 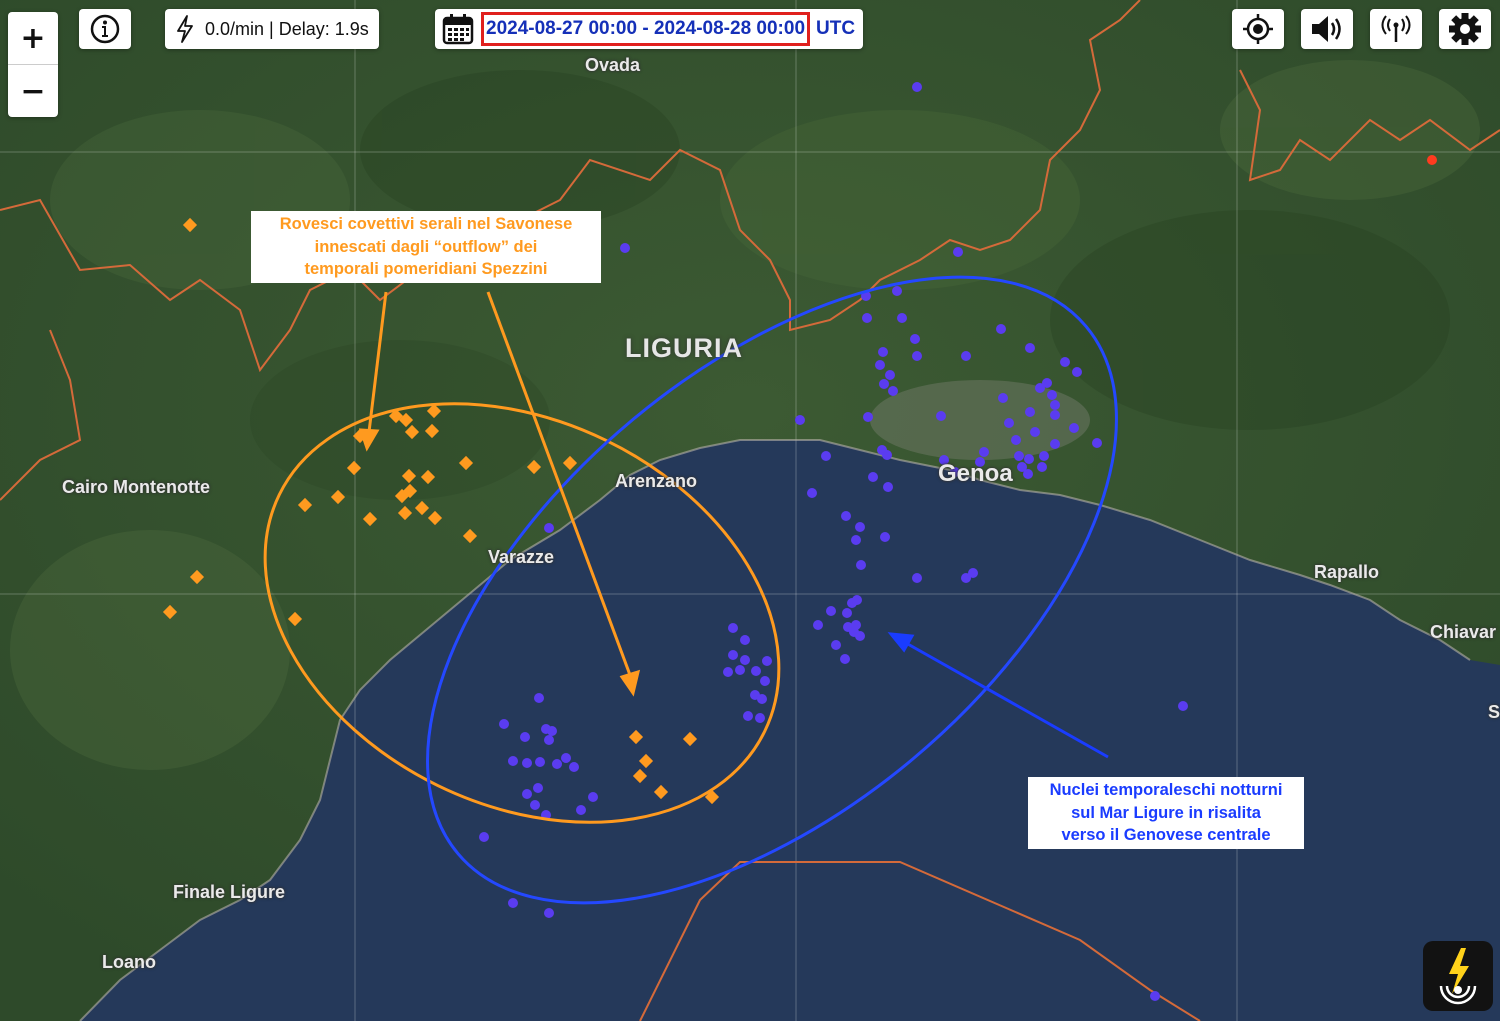 I want to click on antenna-icon, so click(x=1396, y=28).